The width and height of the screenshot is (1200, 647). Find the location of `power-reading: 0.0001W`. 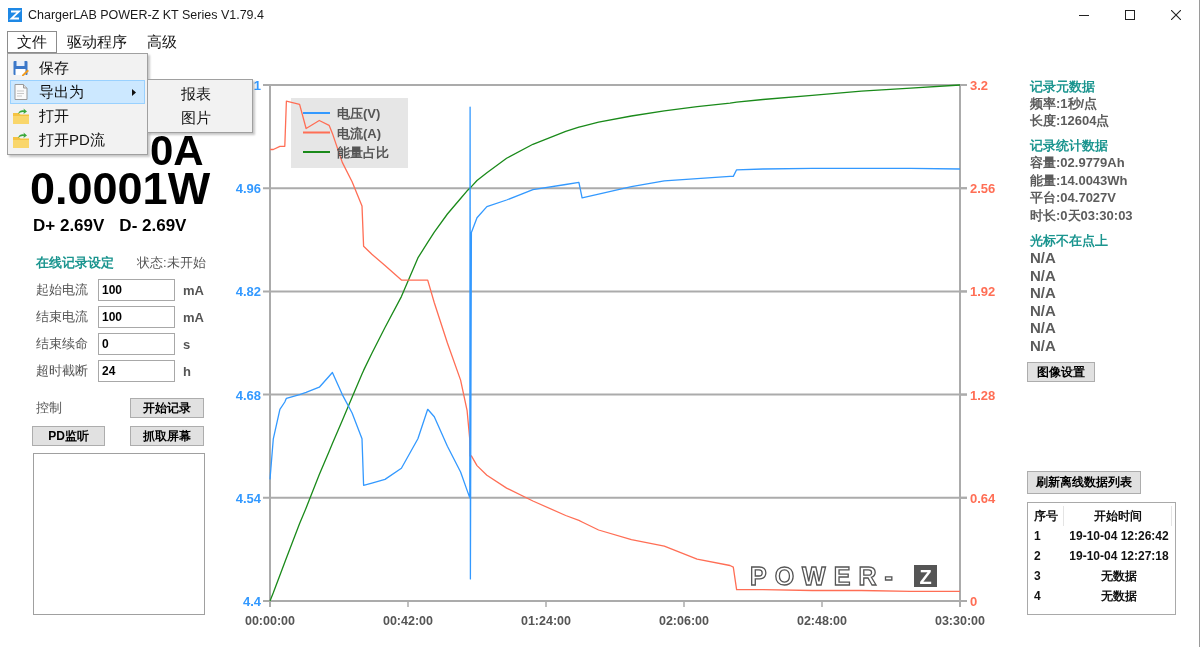

power-reading: 0.0001W is located at coordinates (120, 189).